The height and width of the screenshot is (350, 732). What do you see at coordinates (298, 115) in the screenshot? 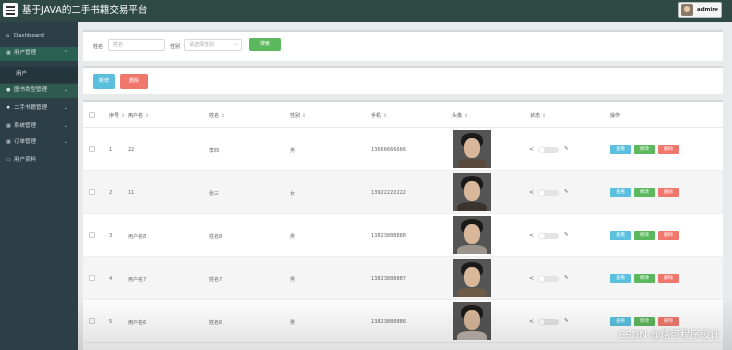
I see `column-header-gender: 性别 ⇕` at bounding box center [298, 115].